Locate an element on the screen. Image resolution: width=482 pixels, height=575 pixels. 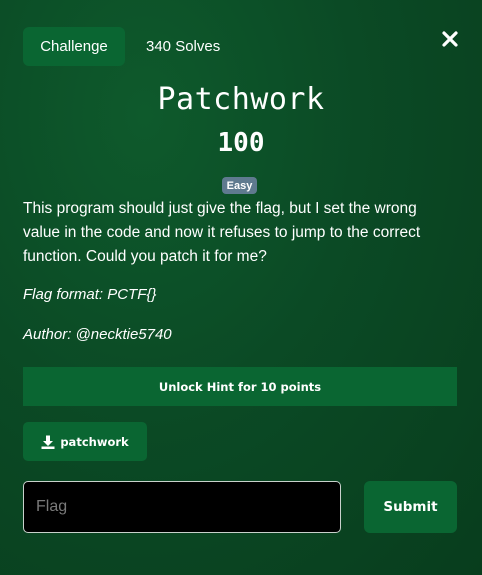
flag-input is located at coordinates (182, 507).